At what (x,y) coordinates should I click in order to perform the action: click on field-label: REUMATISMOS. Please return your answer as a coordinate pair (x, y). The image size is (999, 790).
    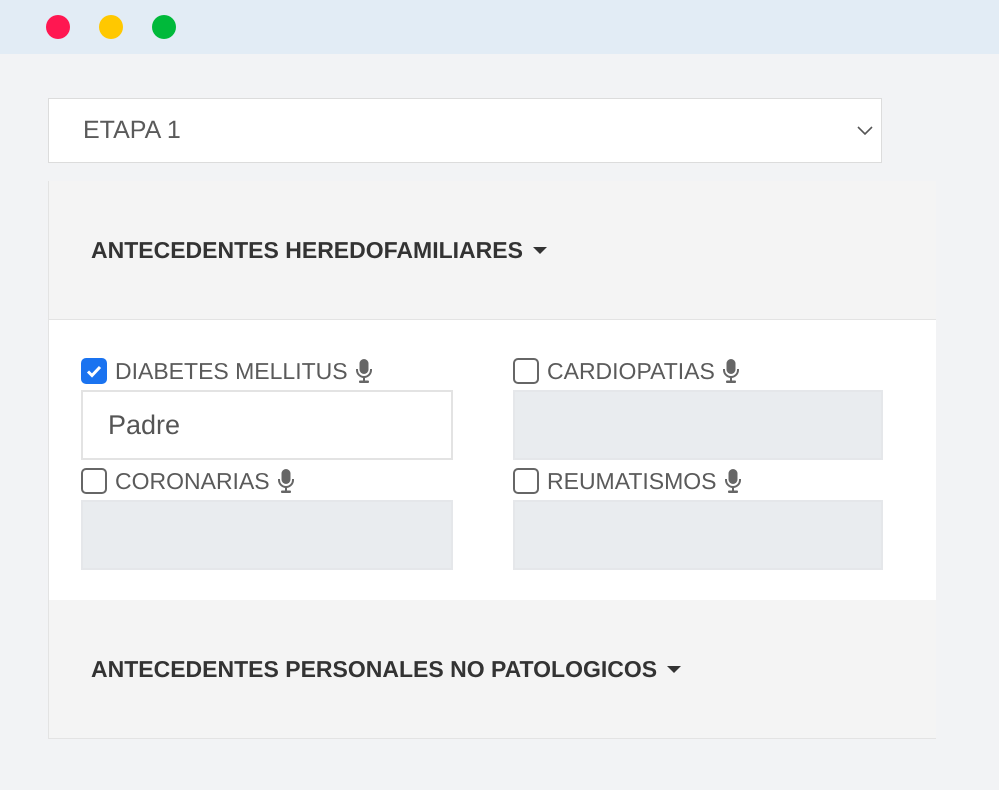
    Looking at the image, I should click on (632, 481).